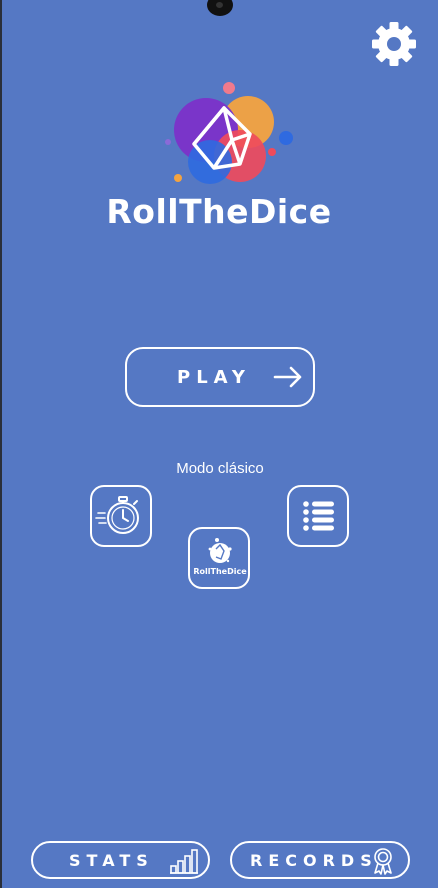 This screenshot has width=438, height=888. Describe the element at coordinates (219, 211) in the screenshot. I see `app-title: RollTheDice` at that location.